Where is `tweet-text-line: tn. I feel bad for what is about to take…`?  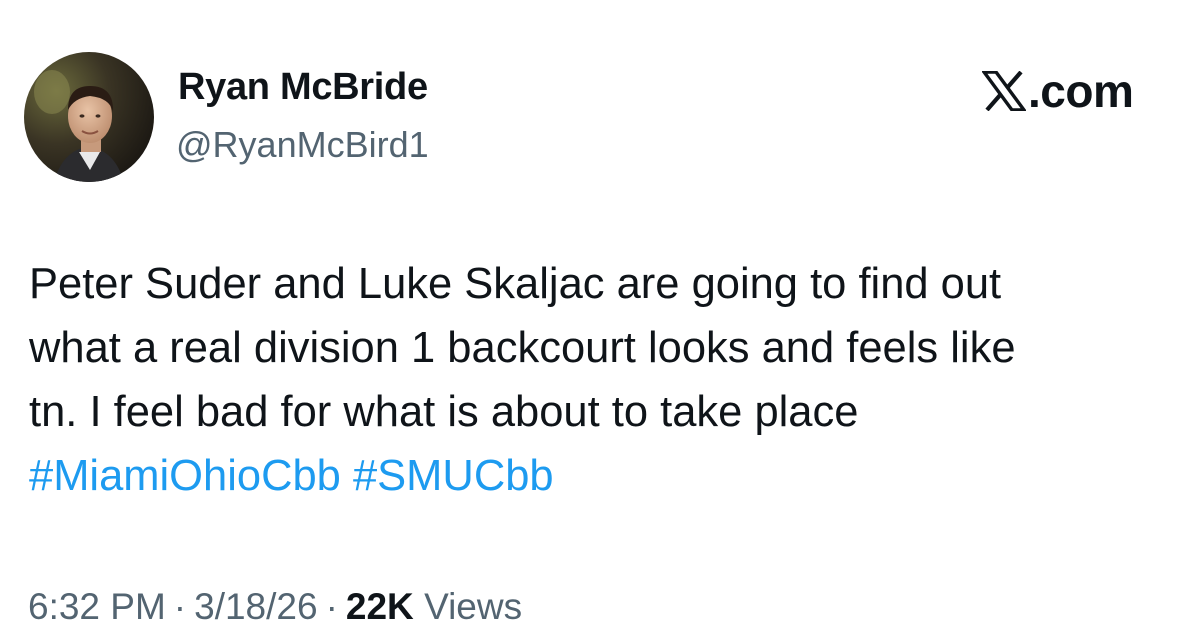 tweet-text-line: tn. I feel bad for what is about to take… is located at coordinates (444, 412).